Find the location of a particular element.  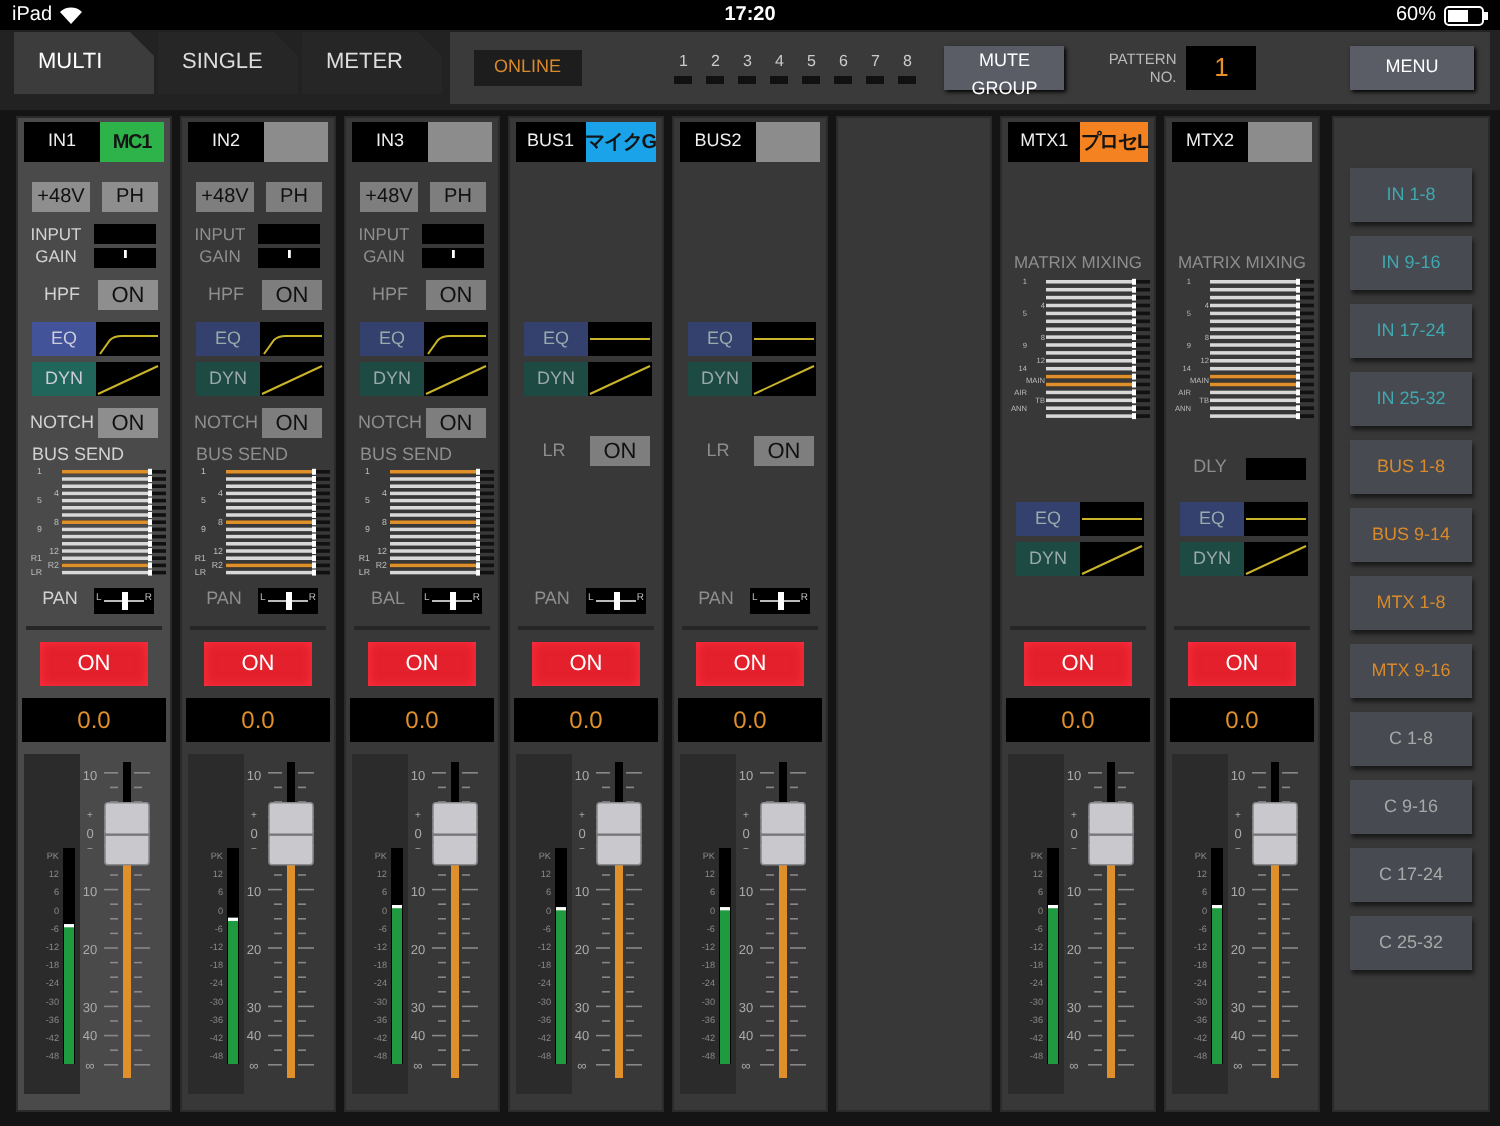

bank-button: IN 17-24 is located at coordinates (1411, 331).